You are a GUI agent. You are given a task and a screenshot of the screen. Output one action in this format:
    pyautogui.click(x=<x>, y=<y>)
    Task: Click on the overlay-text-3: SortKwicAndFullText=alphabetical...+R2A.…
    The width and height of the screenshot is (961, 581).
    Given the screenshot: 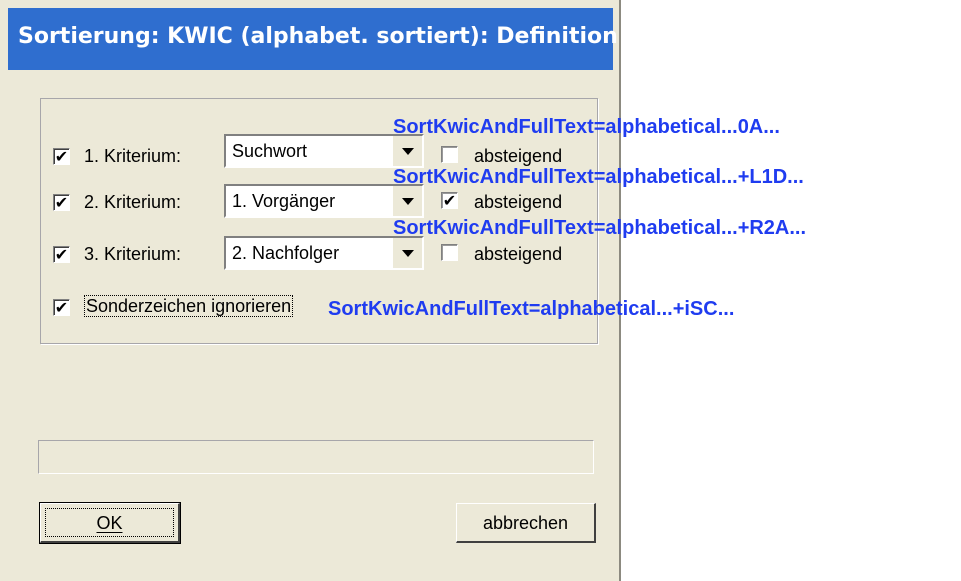 What is the action you would take?
    pyautogui.click(x=600, y=228)
    